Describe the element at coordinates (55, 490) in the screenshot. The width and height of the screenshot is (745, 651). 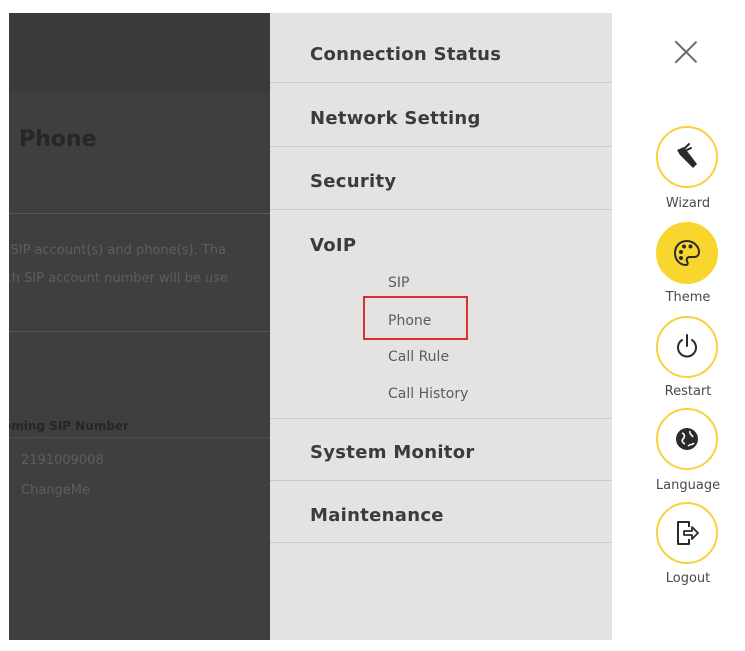
I see `table-cell: ChangeMe` at that location.